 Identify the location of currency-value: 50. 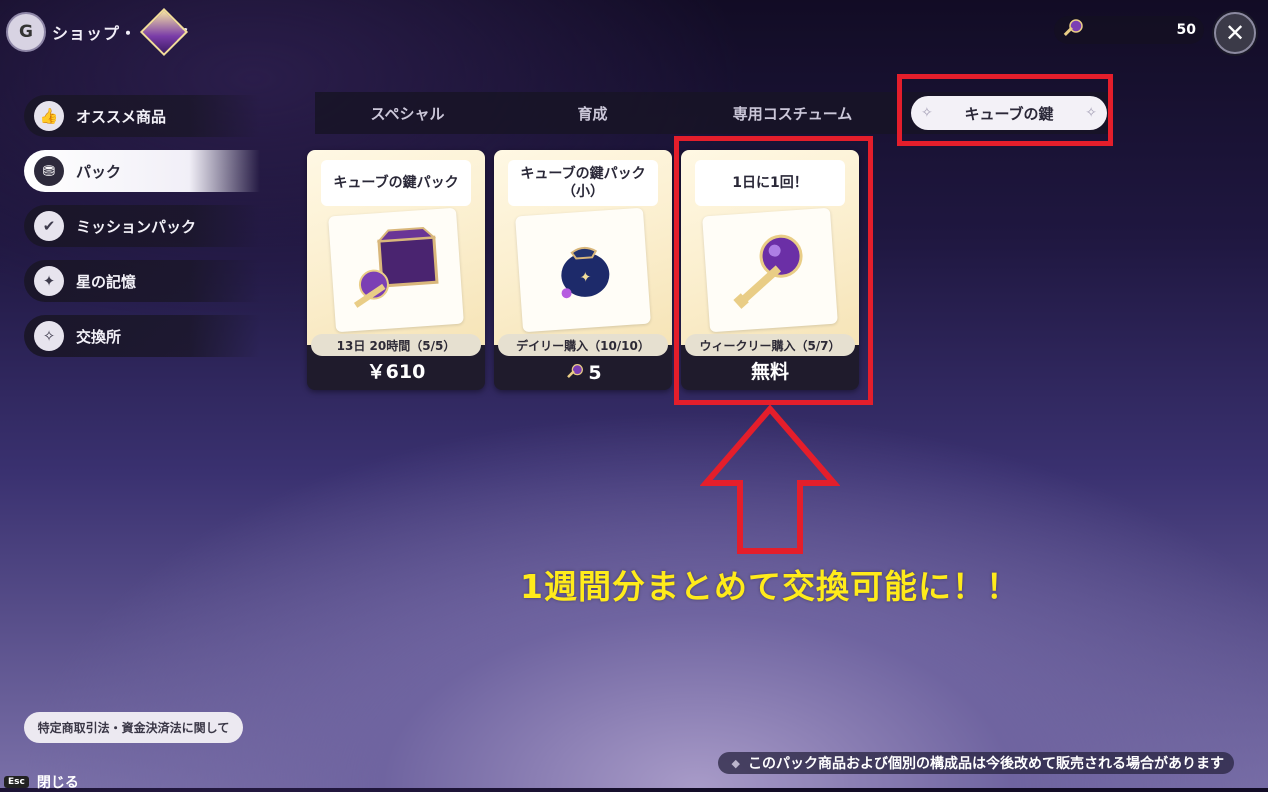
(1186, 30).